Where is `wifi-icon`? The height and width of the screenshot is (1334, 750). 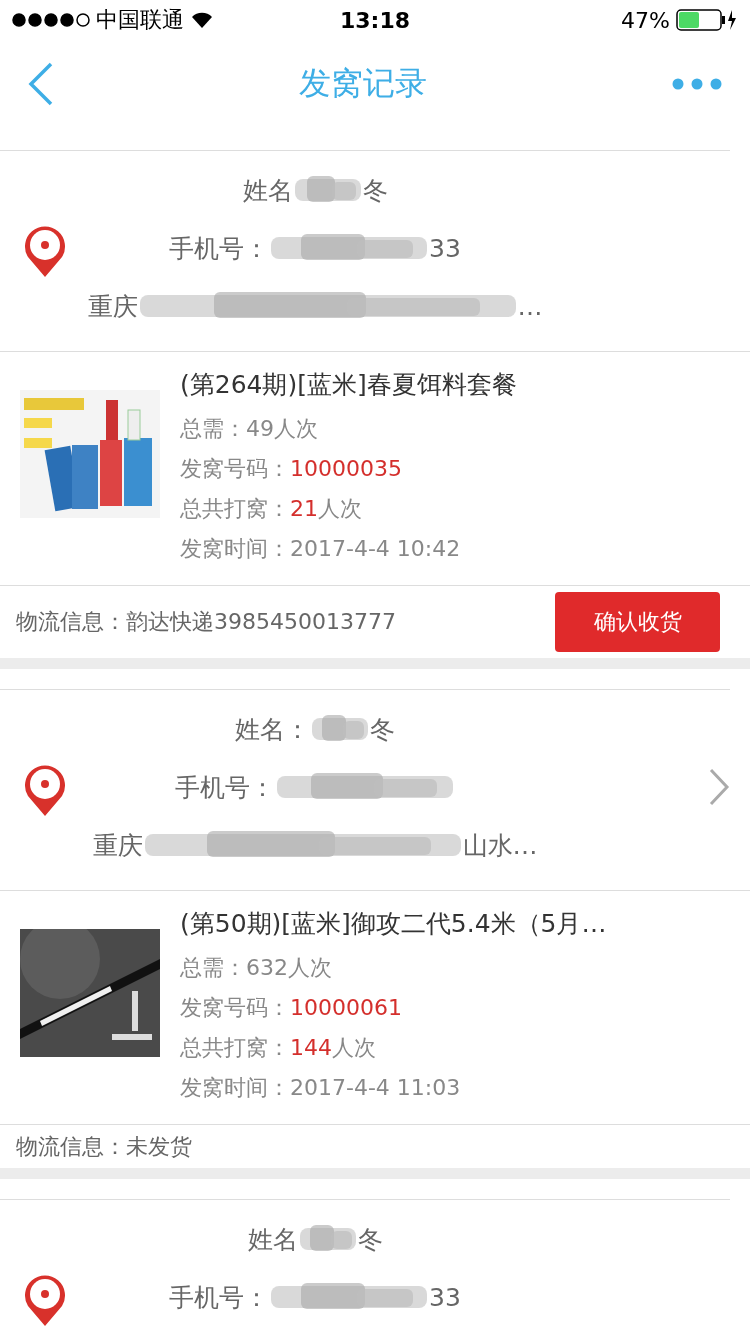
wifi-icon is located at coordinates (202, 20).